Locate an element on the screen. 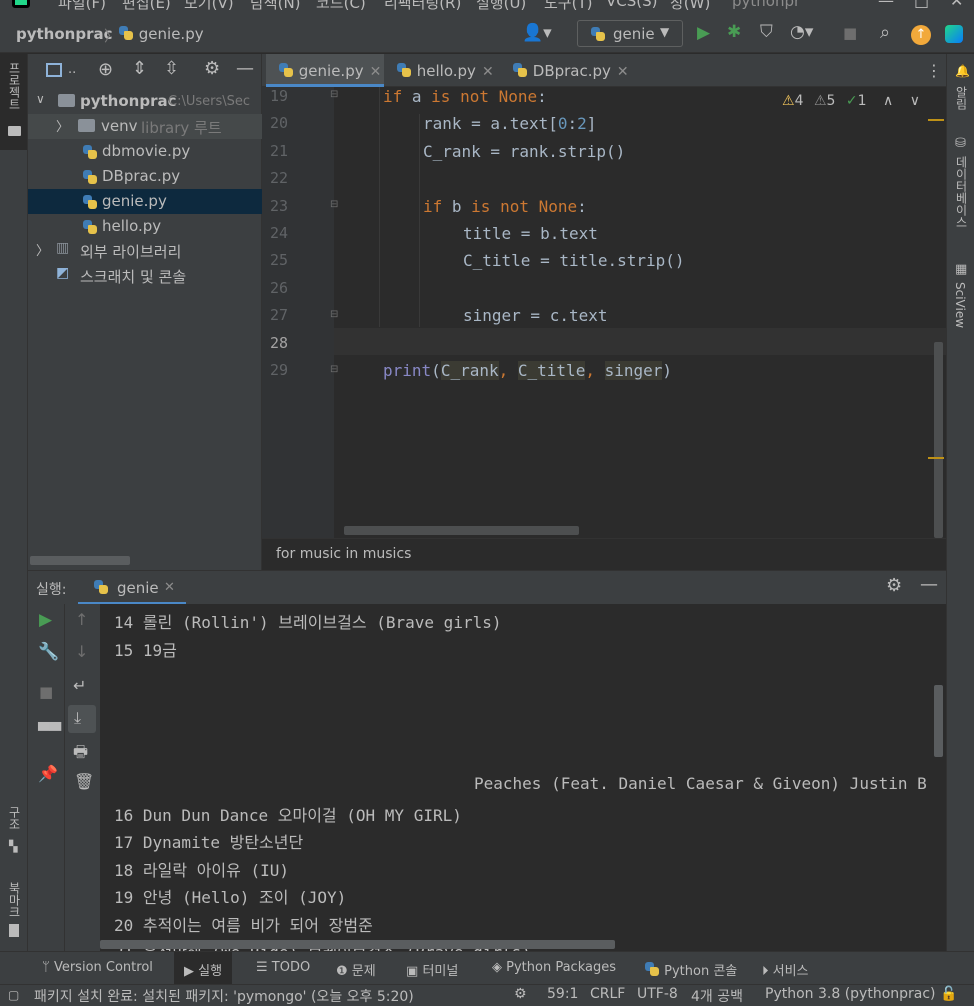  profile-icon: ◔▾ is located at coordinates (801, 32).